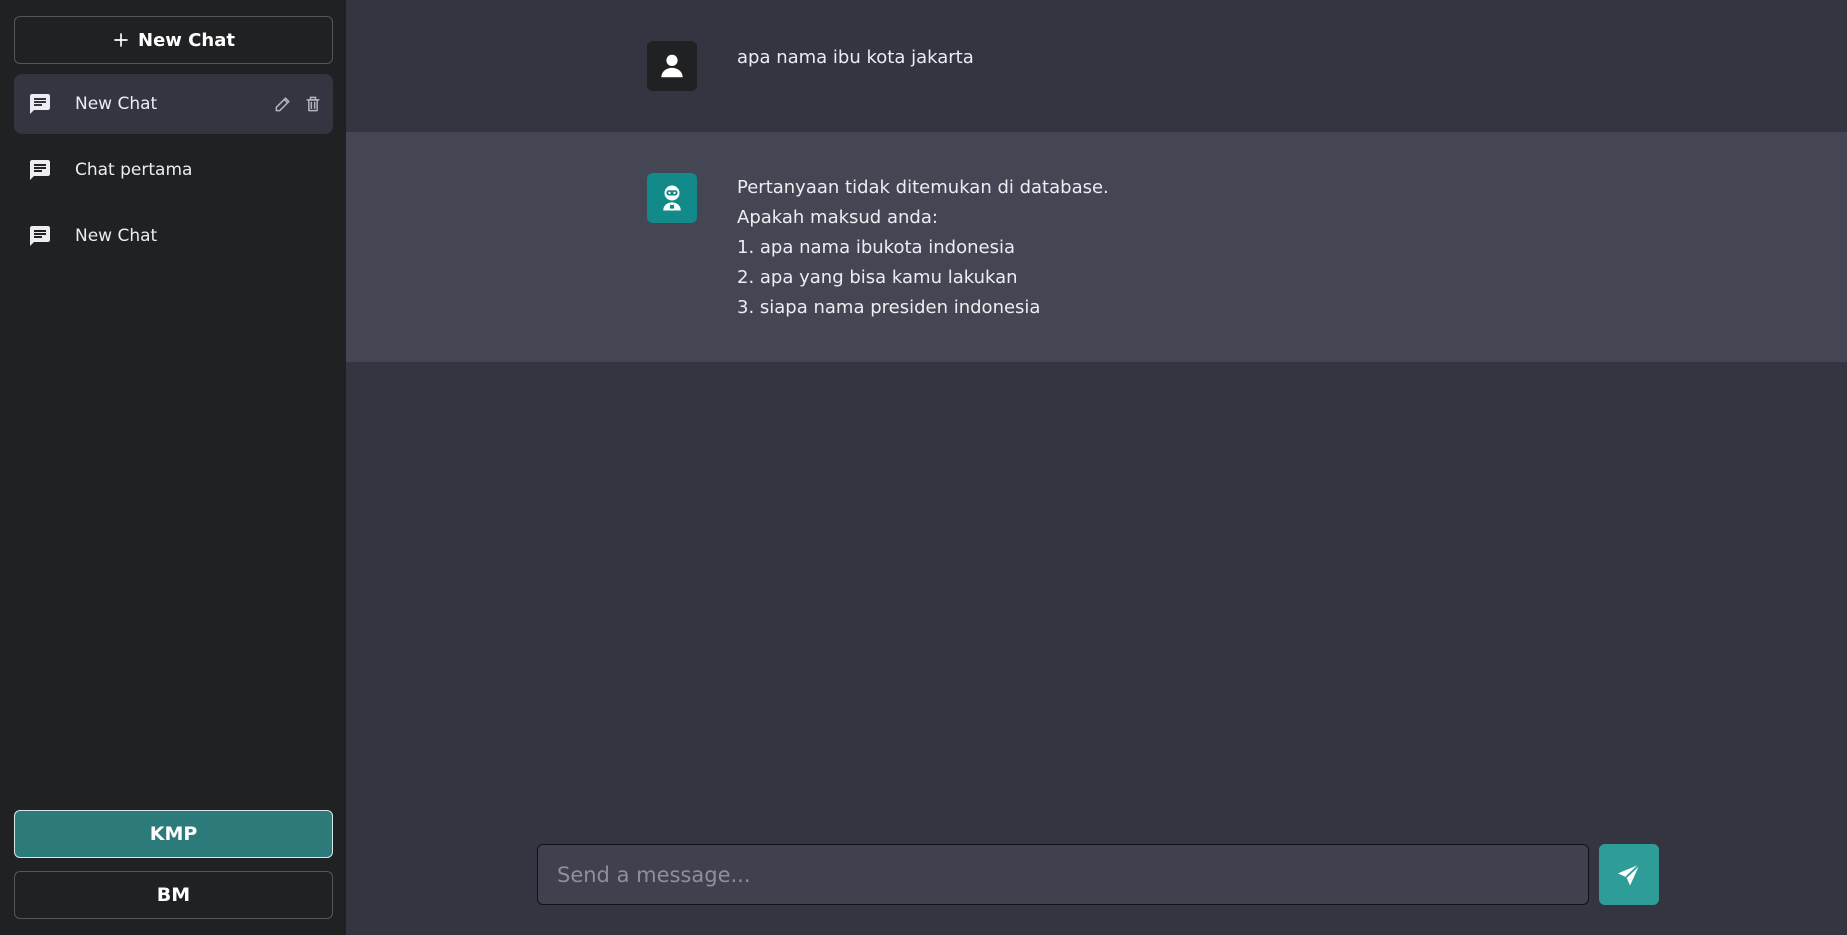 This screenshot has width=1847, height=935. Describe the element at coordinates (173, 834) in the screenshot. I see `mode-kmp-button: KMP` at that location.